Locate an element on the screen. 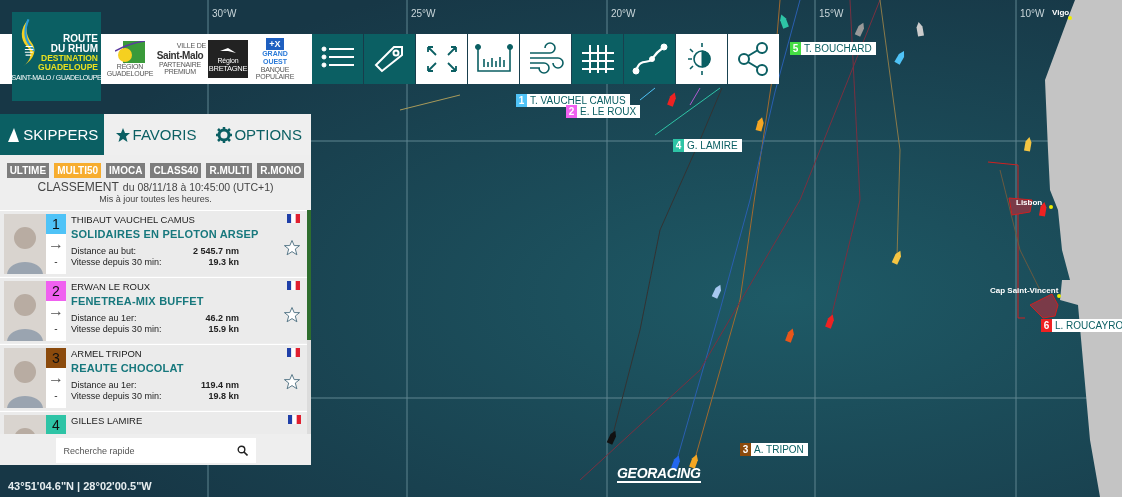 This screenshot has width=1122, height=497. boat-label: 2 E. LE ROUX is located at coordinates (603, 111).